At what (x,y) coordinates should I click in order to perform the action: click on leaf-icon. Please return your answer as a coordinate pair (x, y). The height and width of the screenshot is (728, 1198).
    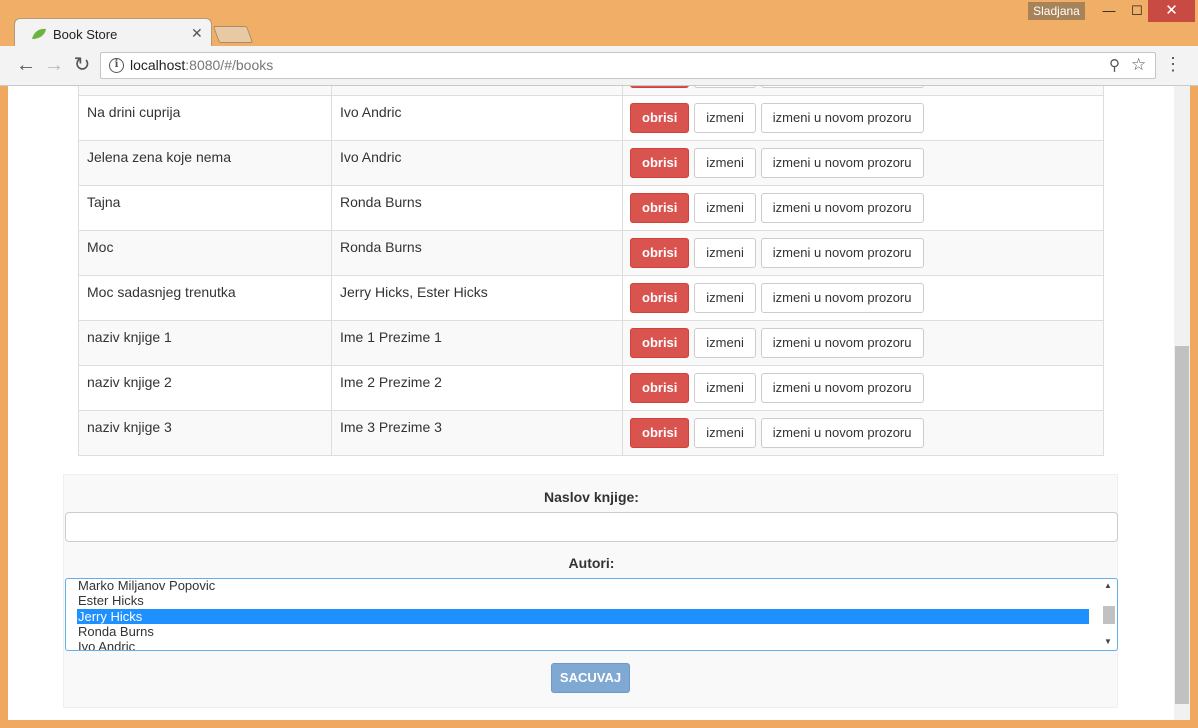
    Looking at the image, I should click on (39, 33).